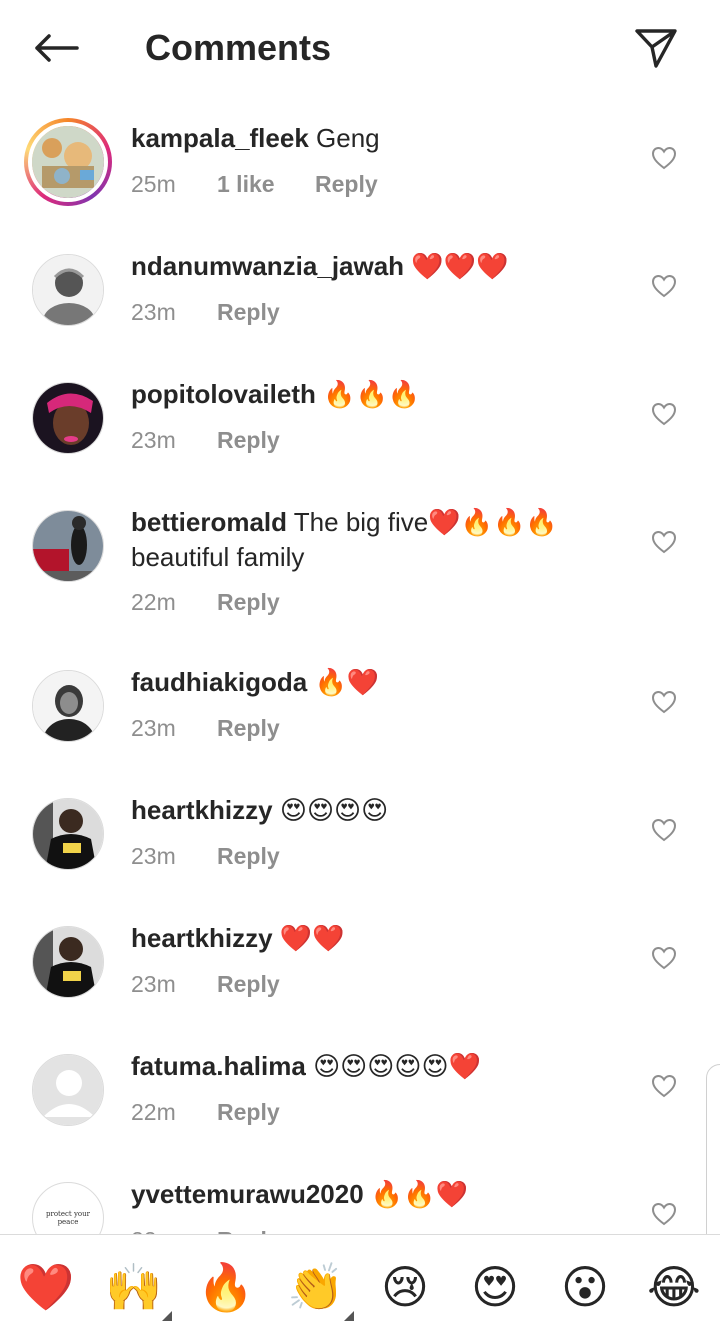 The image size is (720, 1343). I want to click on comment-text: ❤️❤️❤️, so click(460, 267).